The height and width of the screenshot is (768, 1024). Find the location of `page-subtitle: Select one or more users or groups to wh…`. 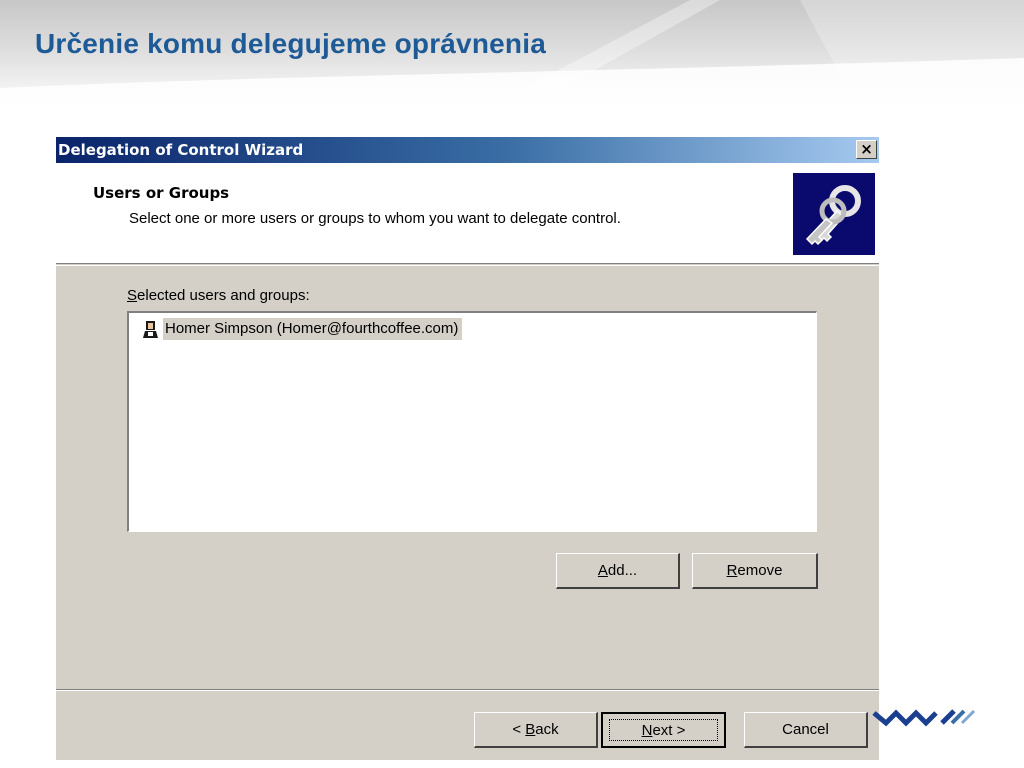

page-subtitle: Select one or more users or groups to wh… is located at coordinates (375, 218).